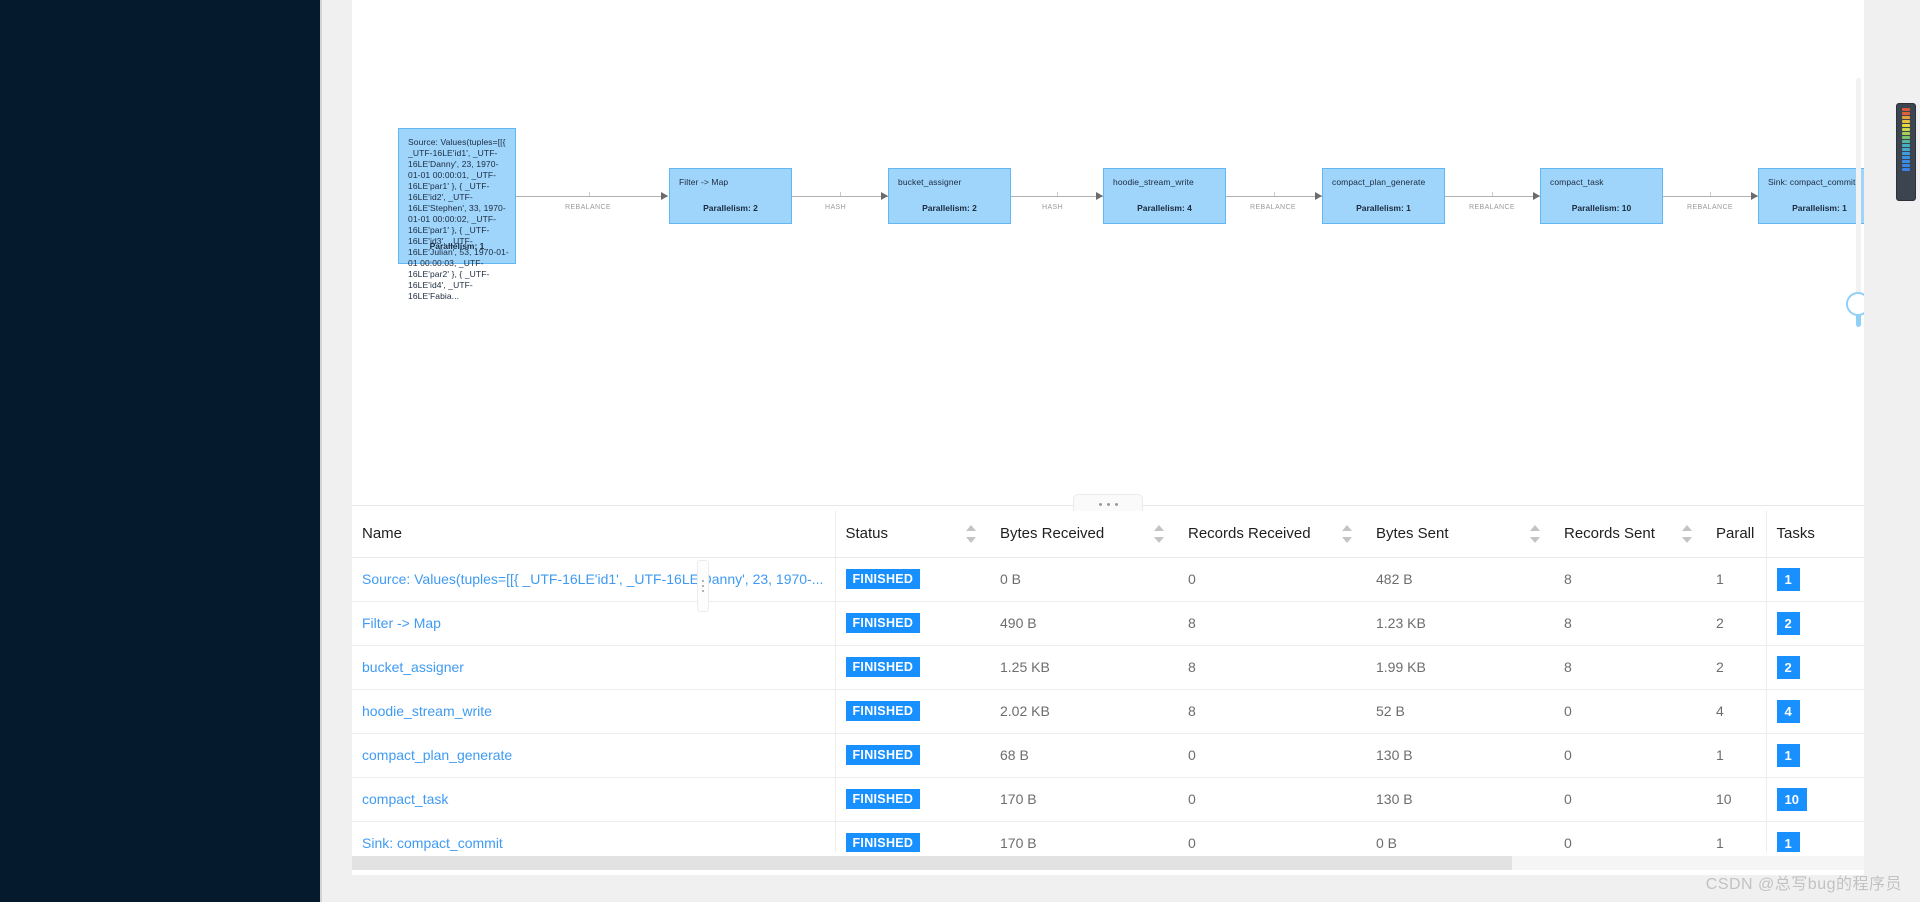 This screenshot has width=1920, height=902. What do you see at coordinates (1858, 195) in the screenshot?
I see `graph-zoom-slider-track` at bounding box center [1858, 195].